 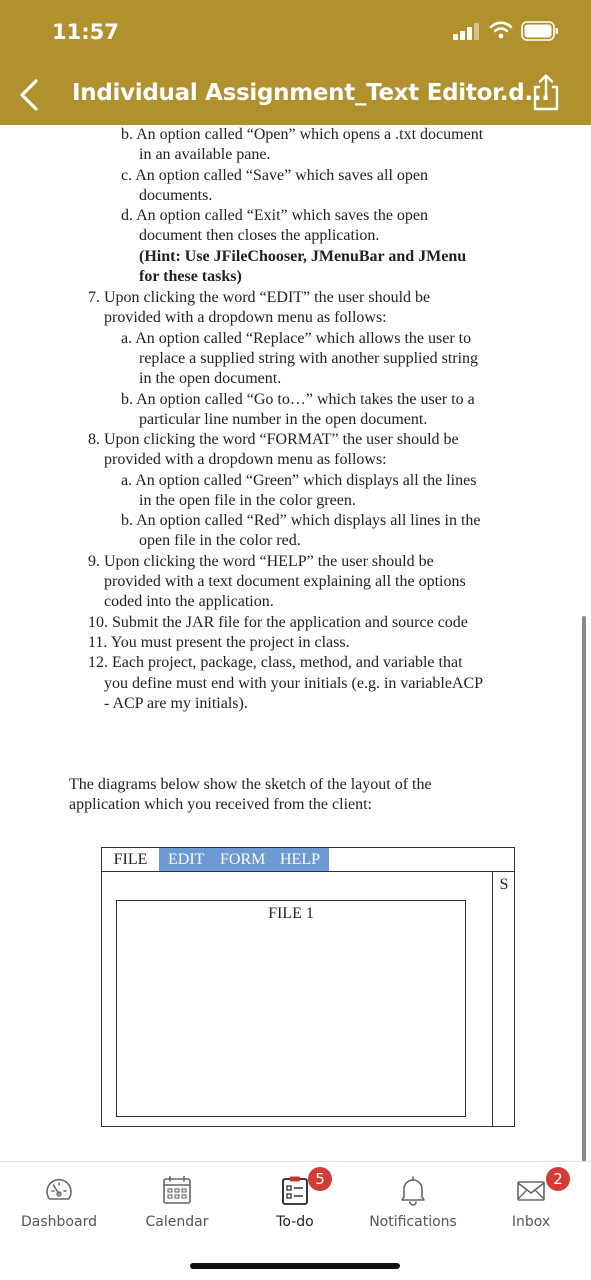 I want to click on share-button, so click(x=546, y=92).